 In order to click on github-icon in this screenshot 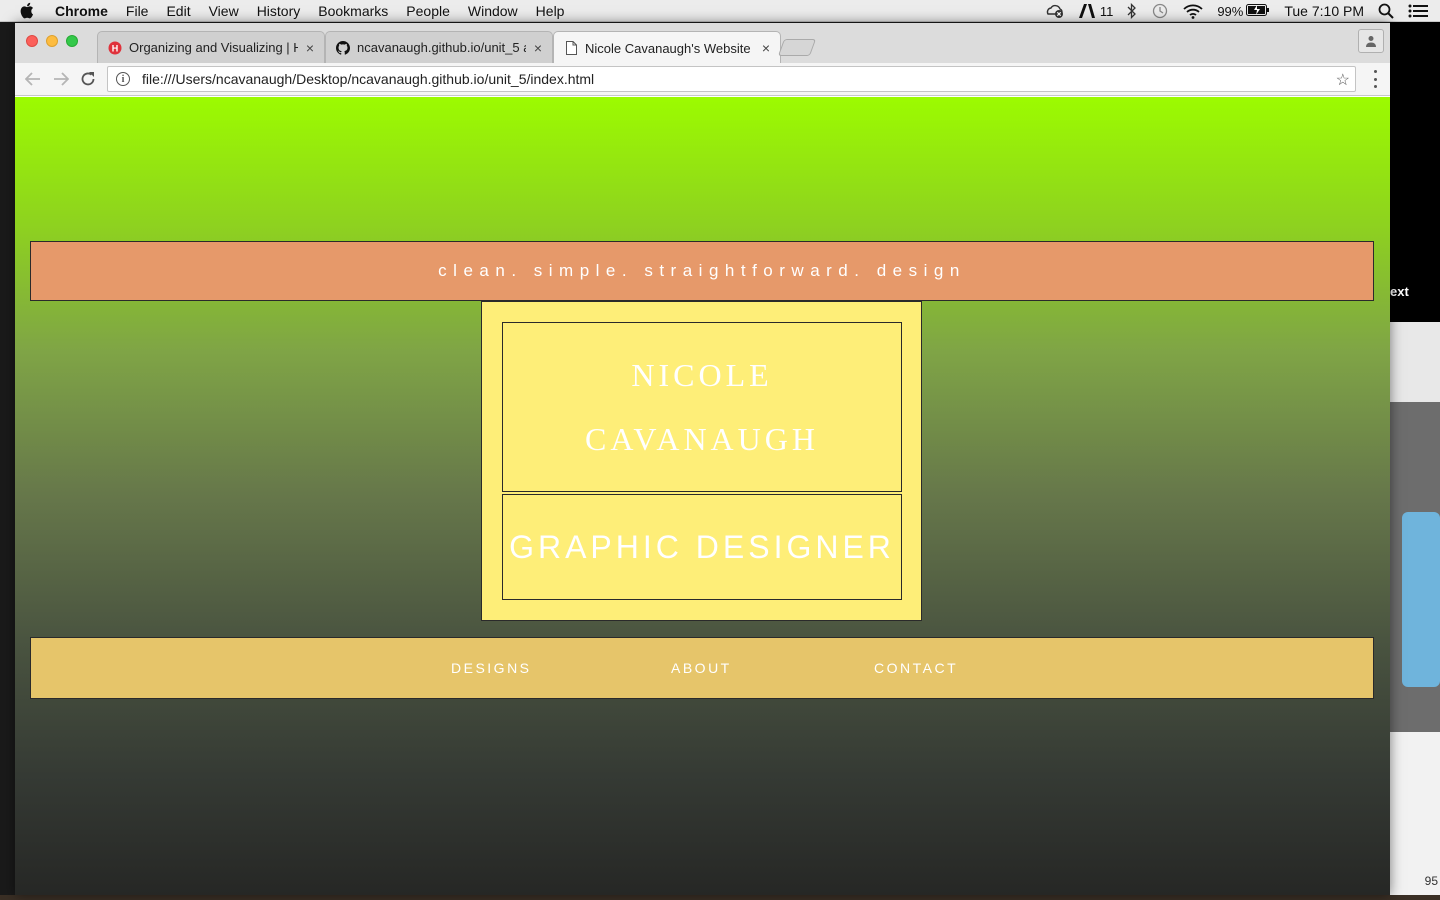, I will do `click(343, 47)`.